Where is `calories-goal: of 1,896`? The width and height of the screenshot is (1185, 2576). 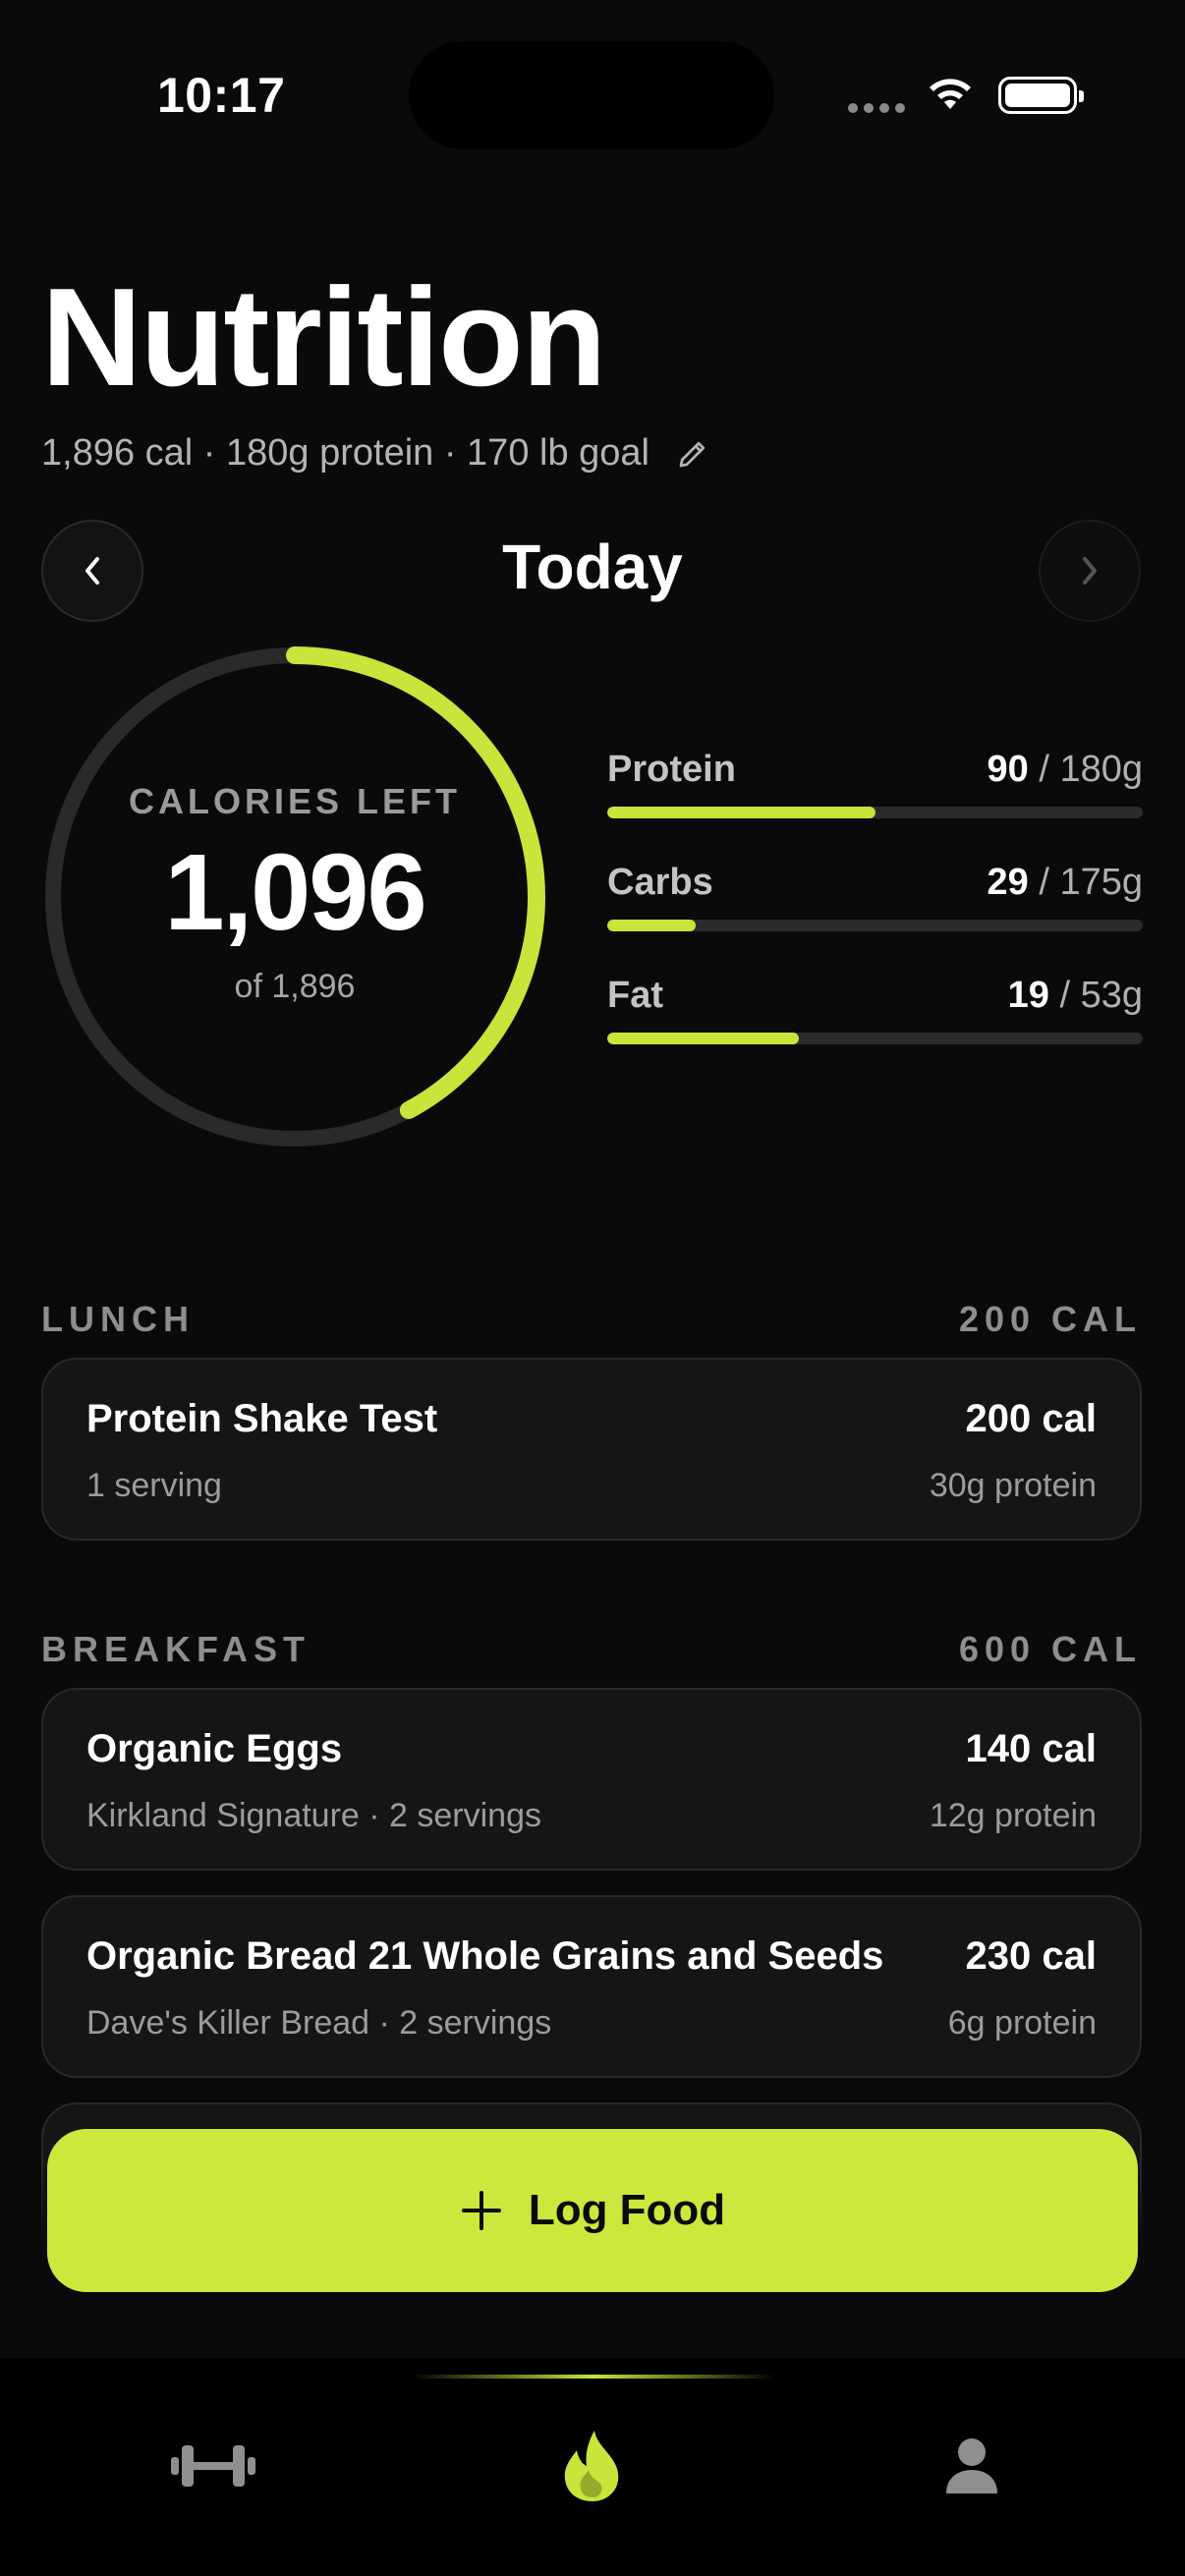
calories-goal: of 1,896 is located at coordinates (295, 986).